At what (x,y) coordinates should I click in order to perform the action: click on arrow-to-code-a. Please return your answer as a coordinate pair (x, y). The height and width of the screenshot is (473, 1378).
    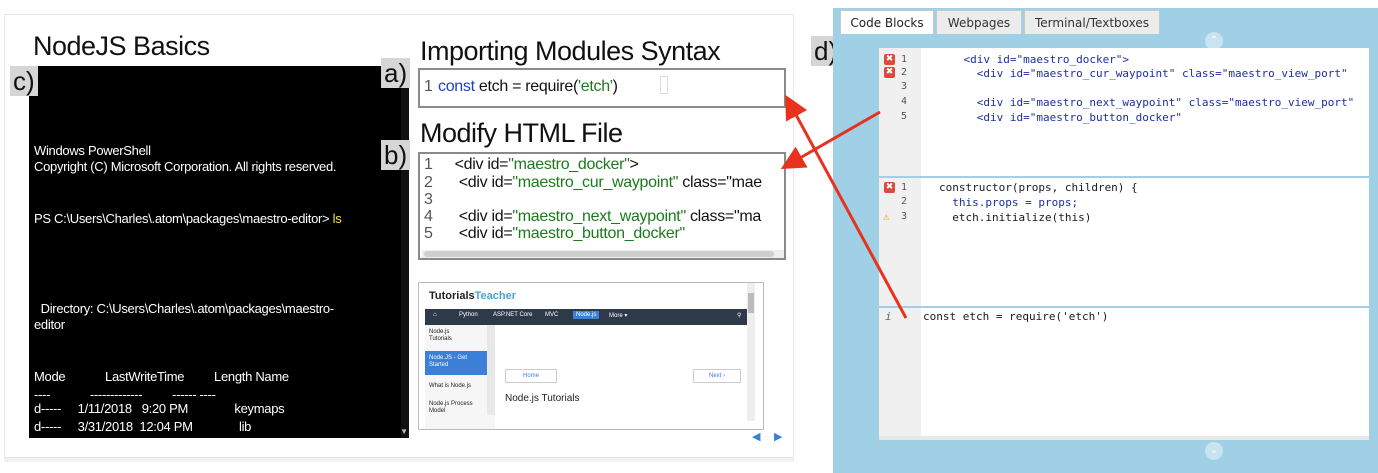
    Looking at the image, I should click on (846, 206).